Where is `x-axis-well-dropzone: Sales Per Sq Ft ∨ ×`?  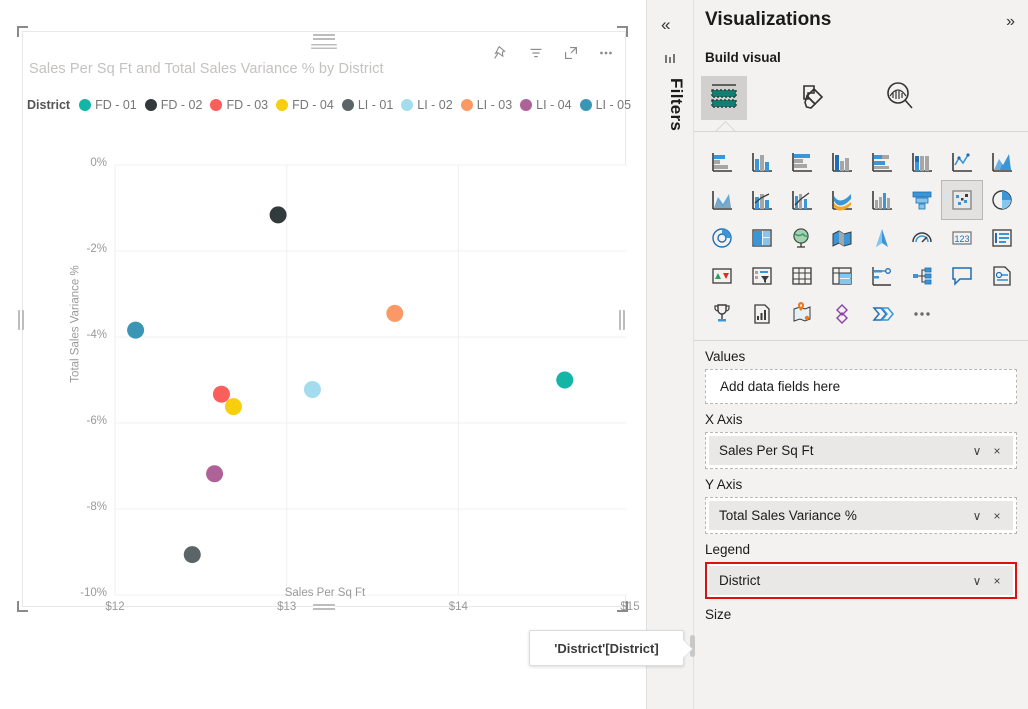
x-axis-well-dropzone: Sales Per Sq Ft ∨ × is located at coordinates (861, 450).